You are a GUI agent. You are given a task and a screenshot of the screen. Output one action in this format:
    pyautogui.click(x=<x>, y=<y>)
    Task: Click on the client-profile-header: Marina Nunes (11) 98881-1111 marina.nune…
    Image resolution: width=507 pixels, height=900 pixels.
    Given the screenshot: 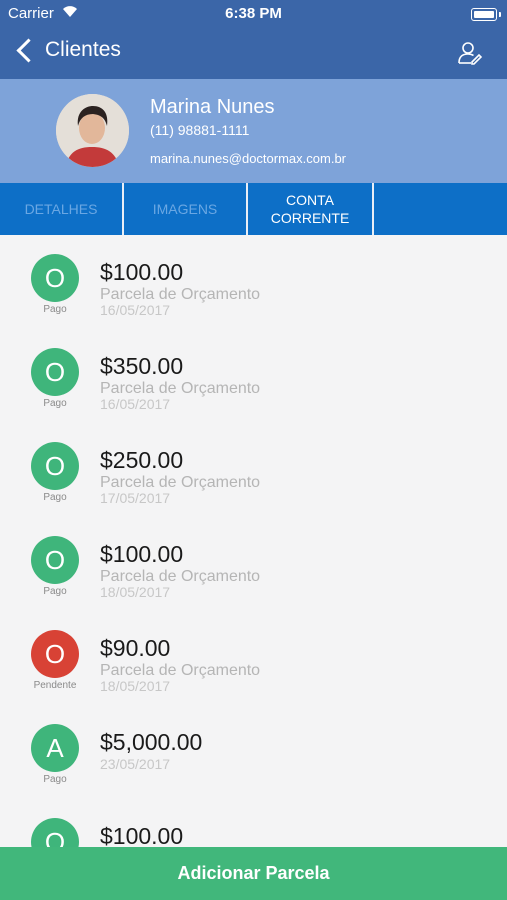 What is the action you would take?
    pyautogui.click(x=253, y=131)
    